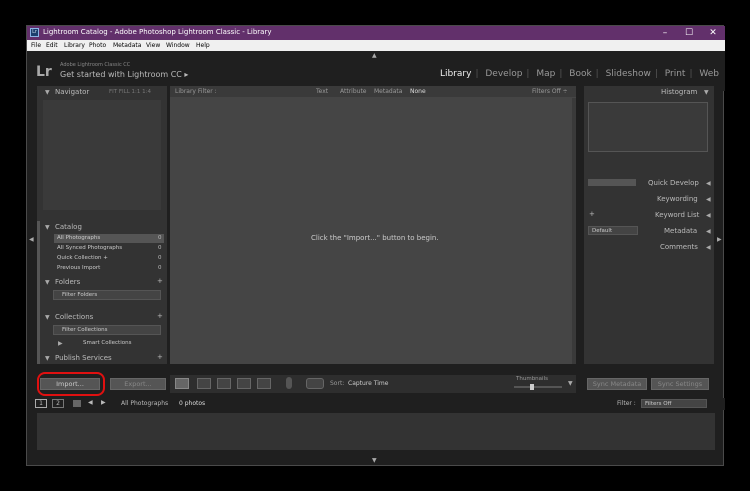 This screenshot has height=491, width=750. I want to click on get-started-link: Get started with Lightroom CC ▸, so click(124, 74).